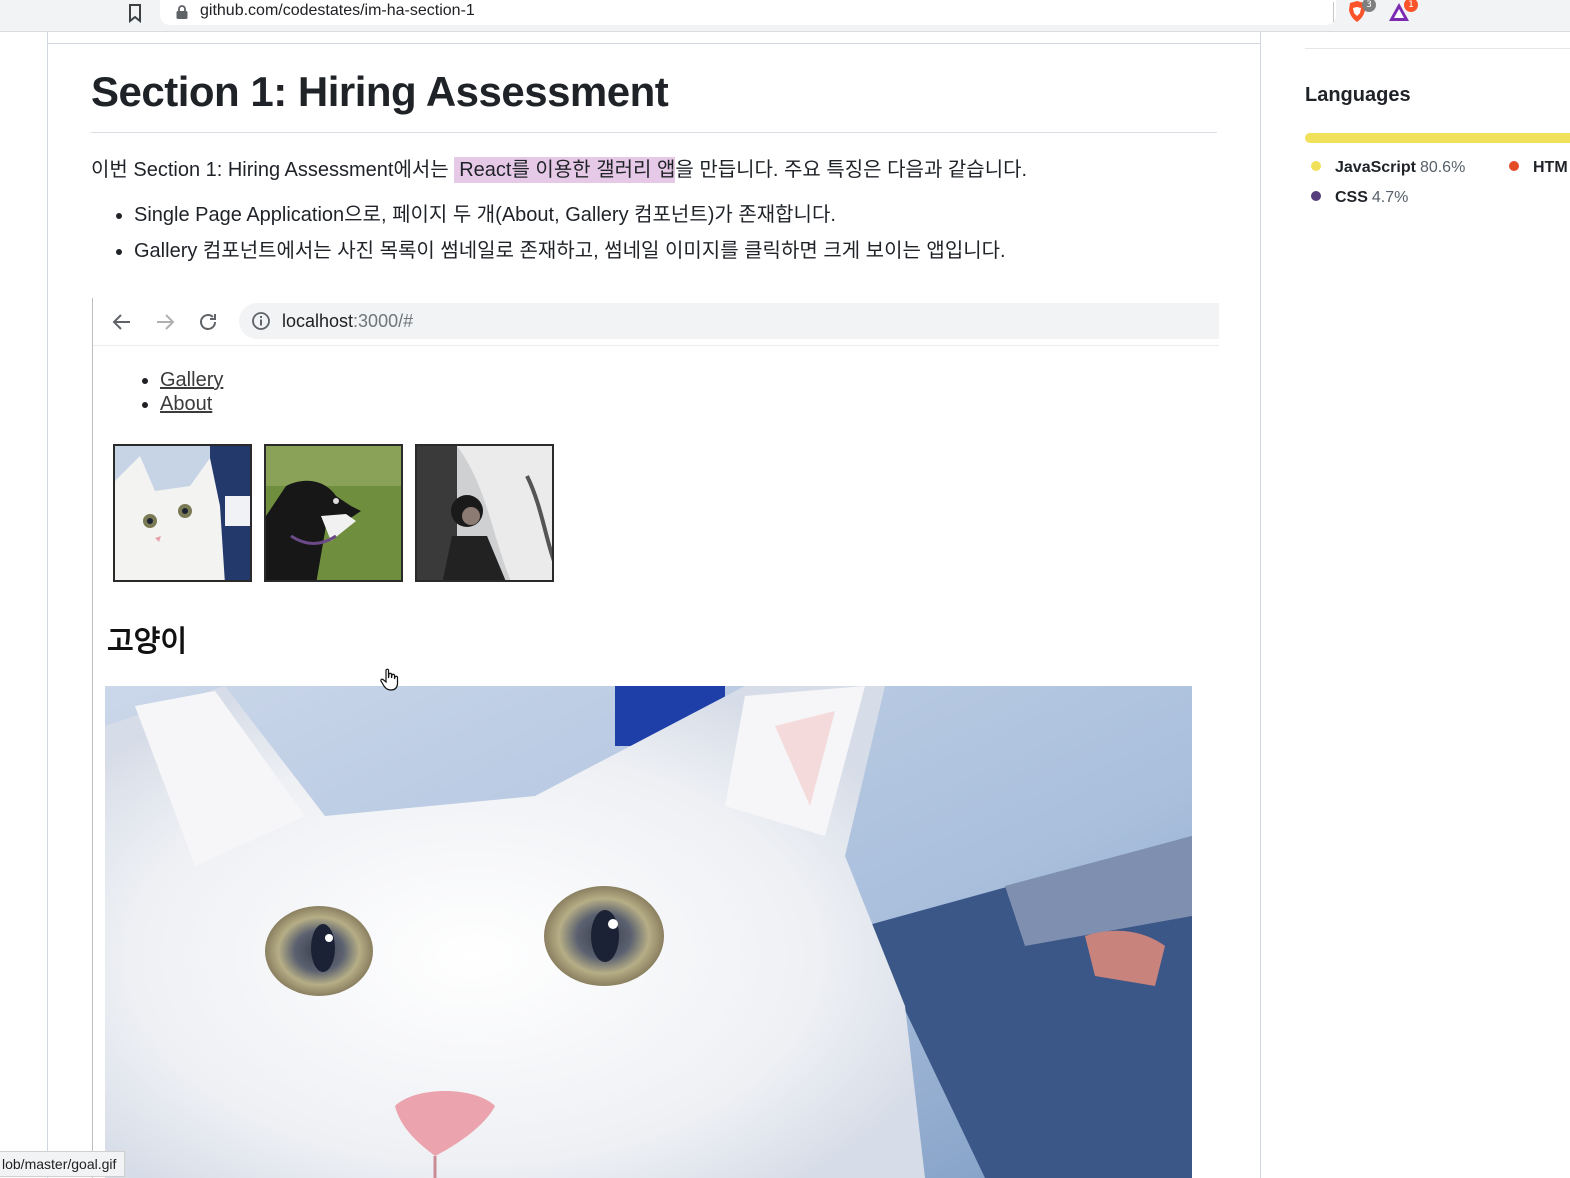  I want to click on back-arrow-icon, so click(121, 322).